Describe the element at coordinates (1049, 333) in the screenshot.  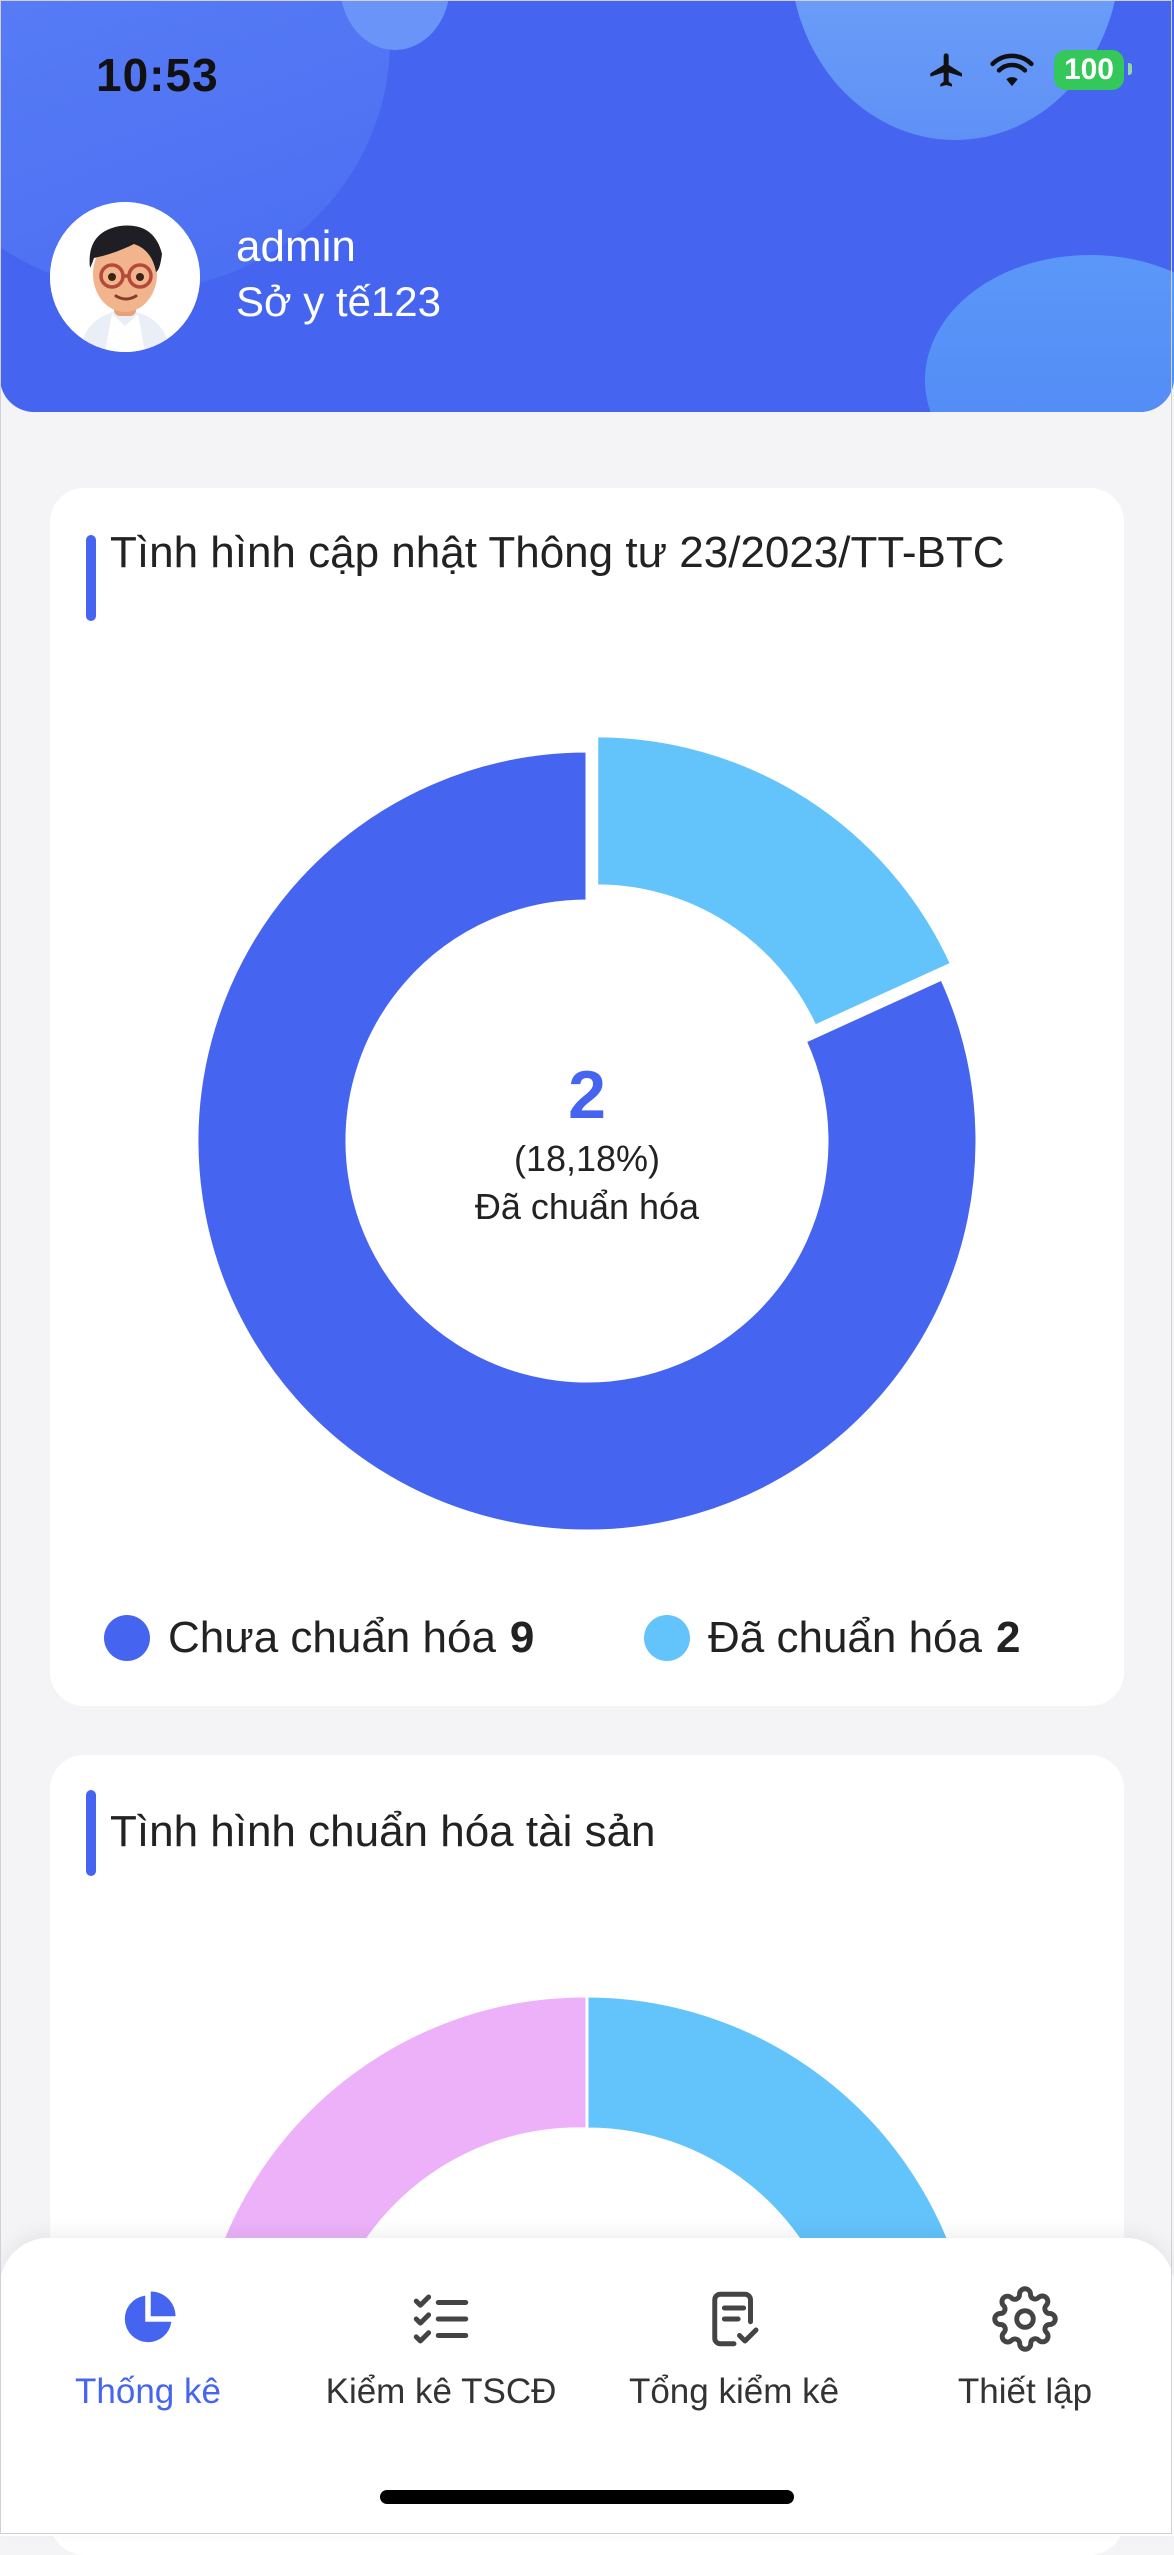
I see `header-decoration` at that location.